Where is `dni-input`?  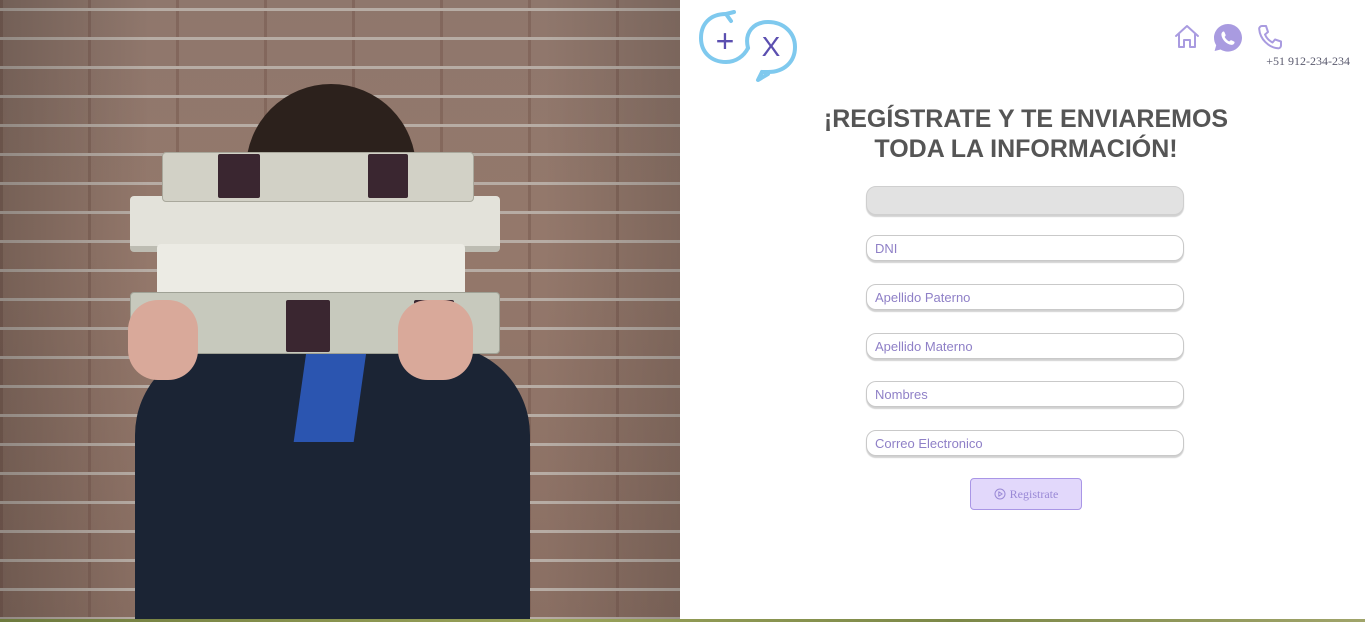
dni-input is located at coordinates (1025, 248).